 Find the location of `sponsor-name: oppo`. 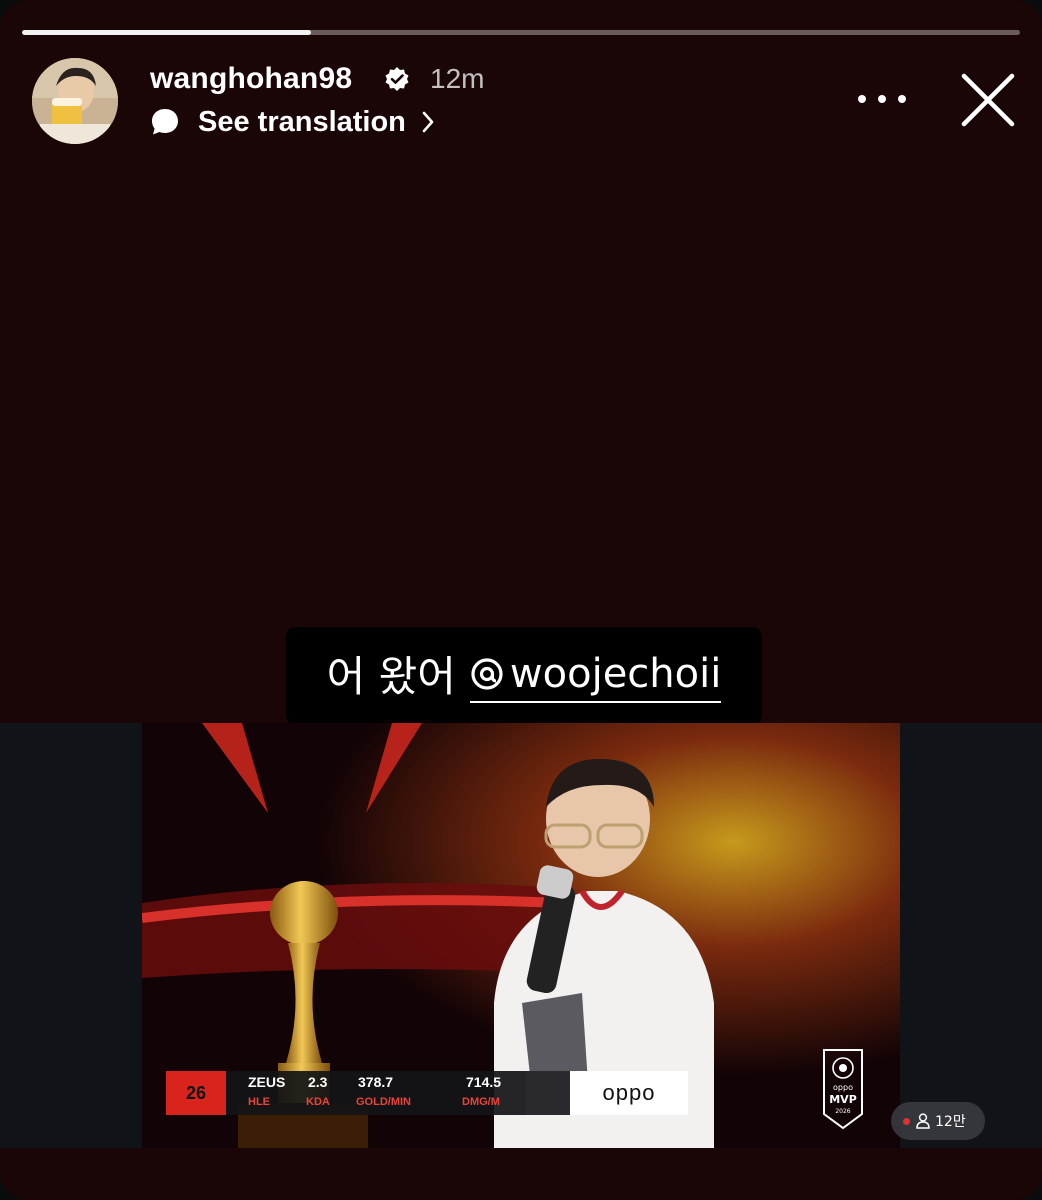

sponsor-name: oppo is located at coordinates (629, 1092).